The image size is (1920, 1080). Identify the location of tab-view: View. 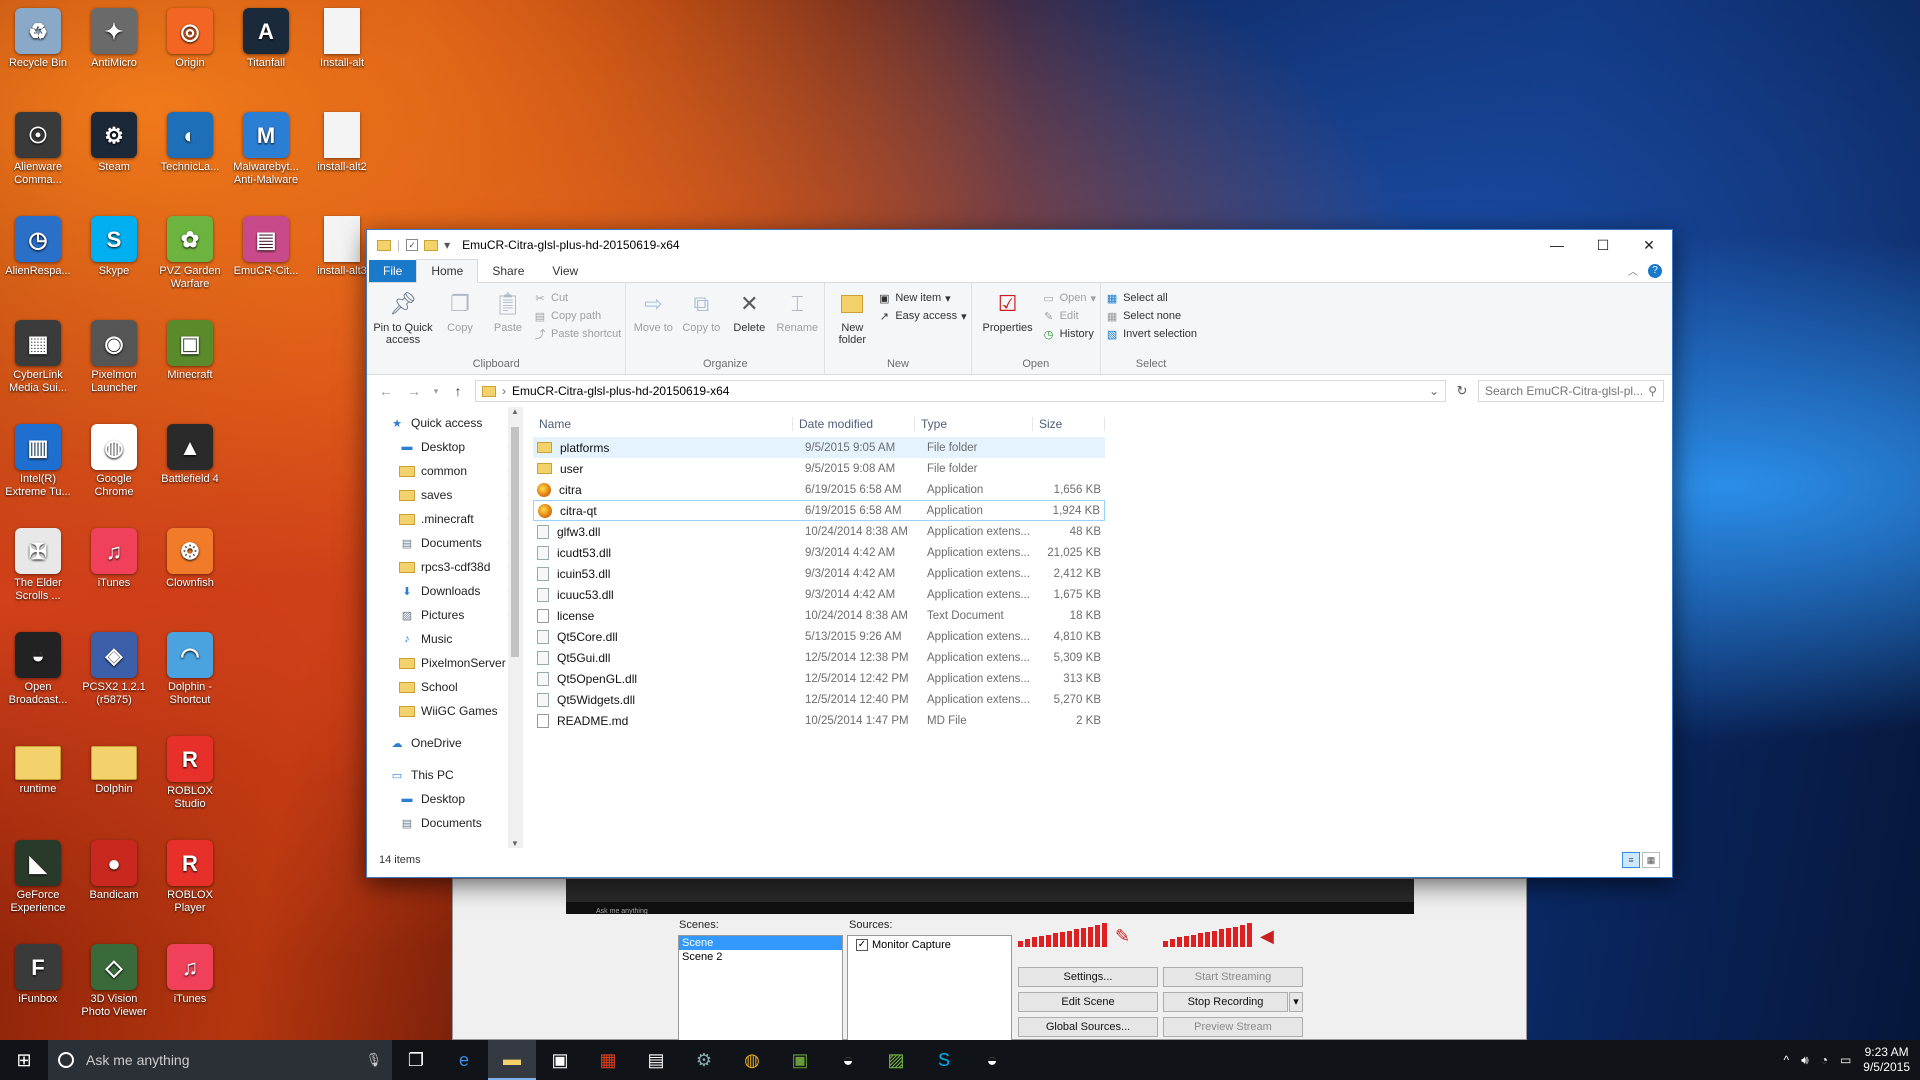
(565, 271).